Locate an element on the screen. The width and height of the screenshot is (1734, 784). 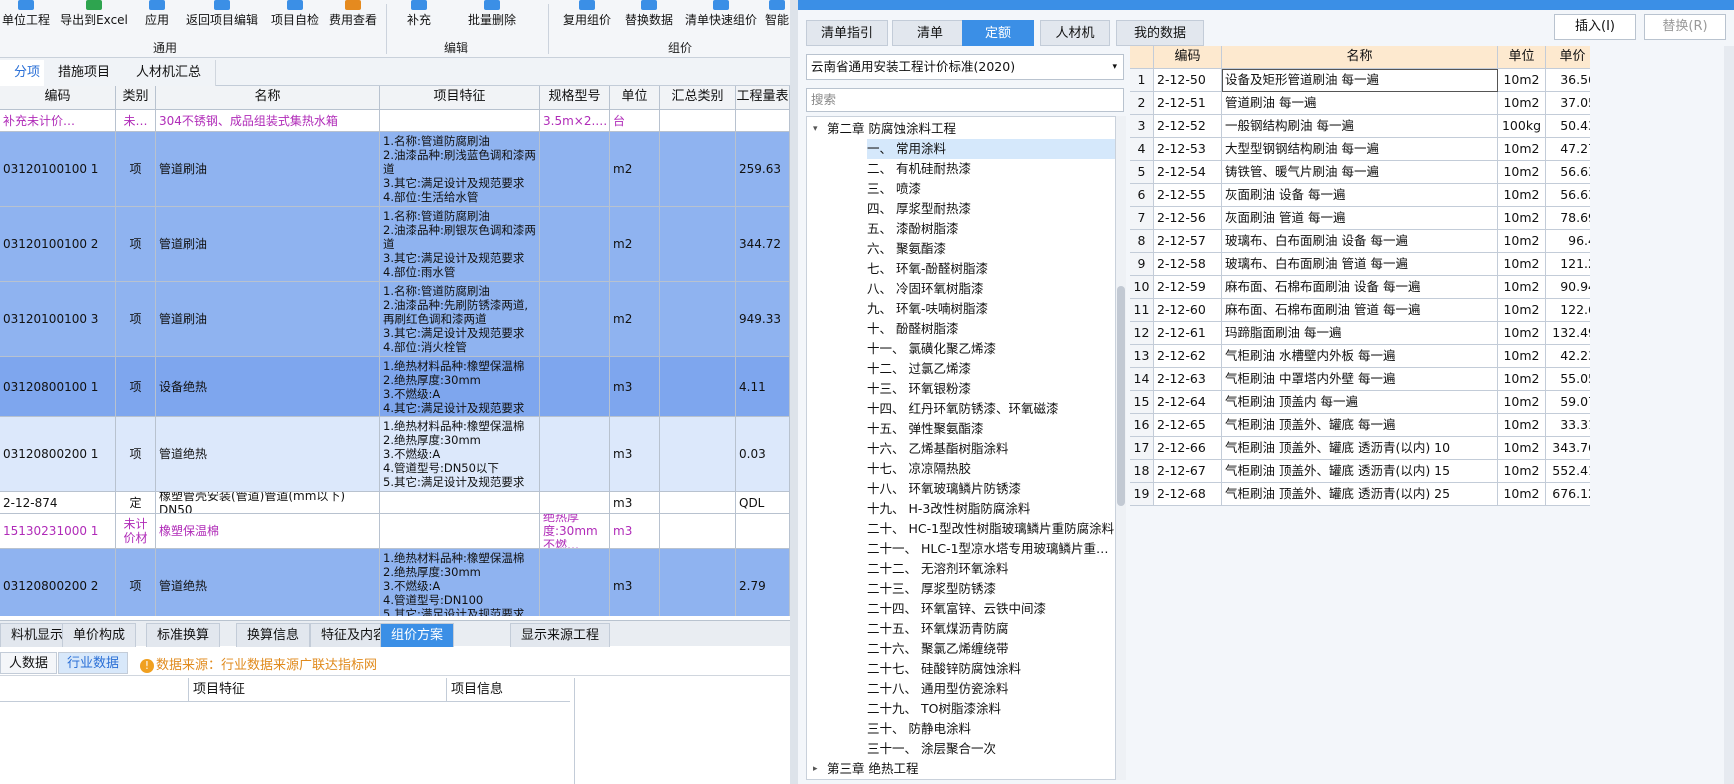
quota-cell: 2-12-67 is located at coordinates (1188, 471).